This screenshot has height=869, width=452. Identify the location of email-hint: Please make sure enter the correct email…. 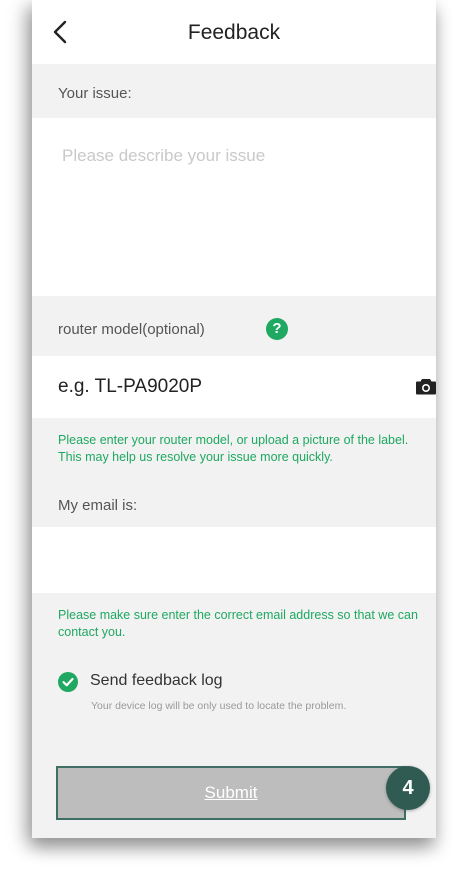
(238, 623).